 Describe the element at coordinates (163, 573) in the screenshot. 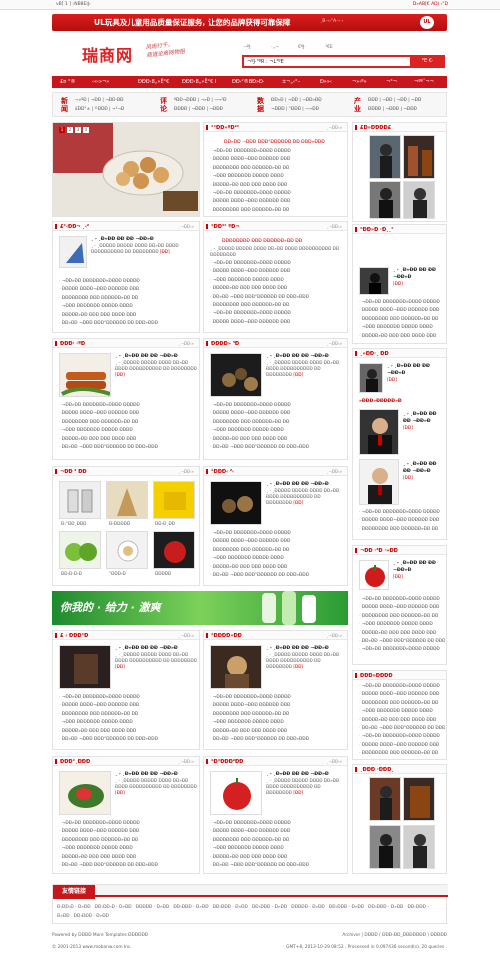

I see `photo-caption: ÐÐÐÐÐ` at that location.